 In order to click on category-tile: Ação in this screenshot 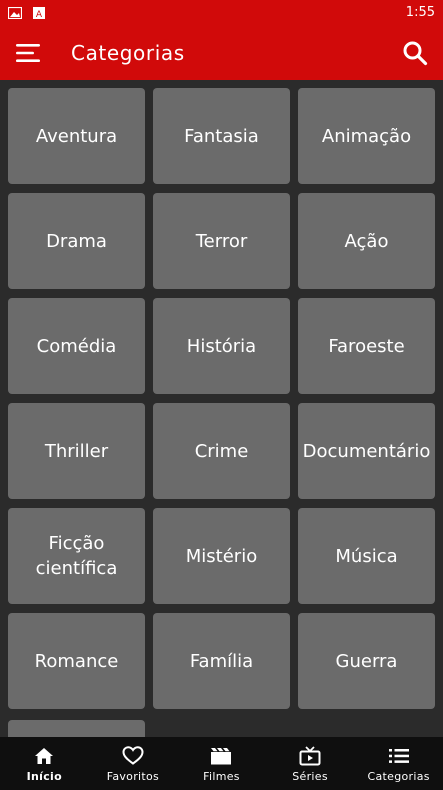, I will do `click(366, 241)`.